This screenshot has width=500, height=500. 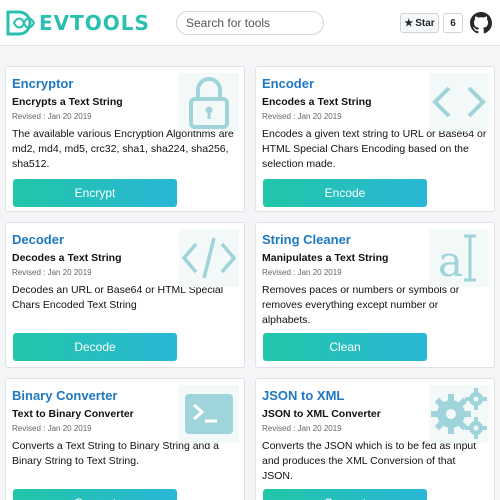 I want to click on text-cursor-icon: a, so click(x=459, y=258).